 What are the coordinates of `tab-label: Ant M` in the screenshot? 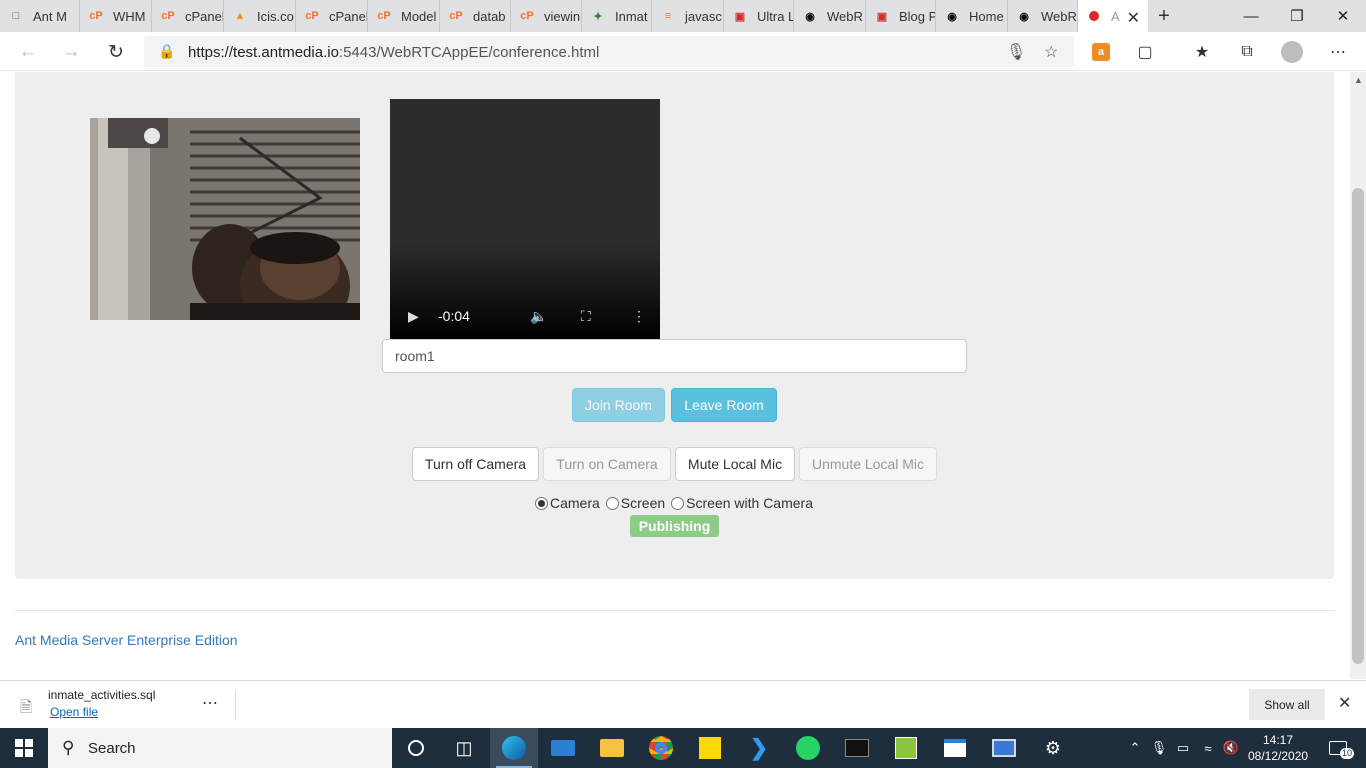 It's located at (50, 16).